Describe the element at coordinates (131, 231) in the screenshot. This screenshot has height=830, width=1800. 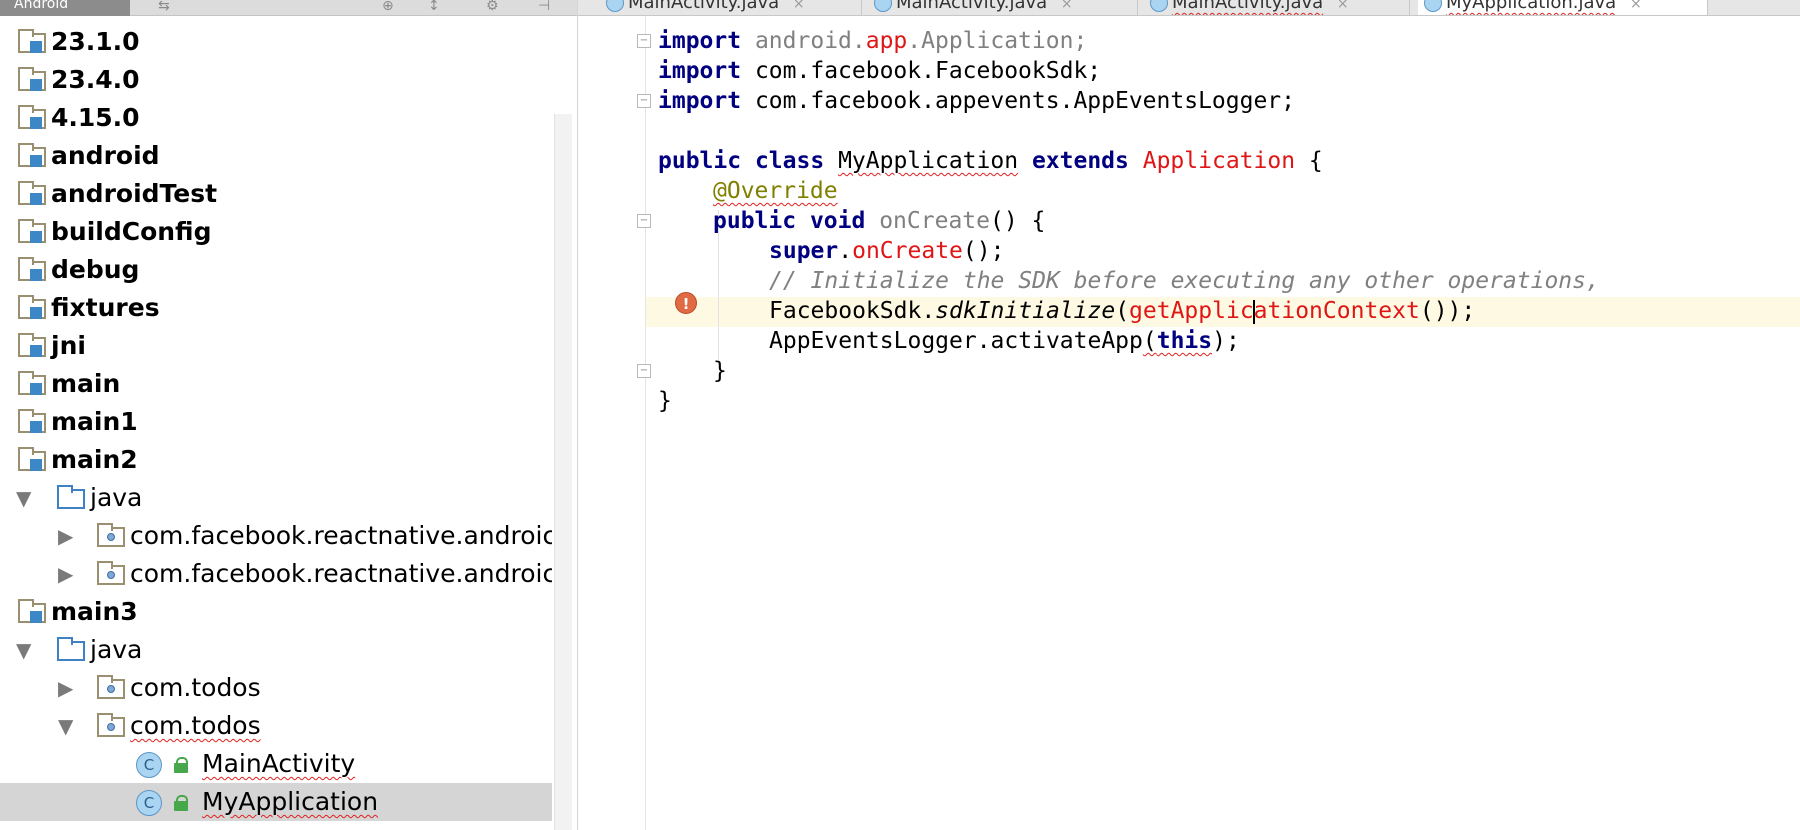
I see `tree-item-label: buildConfig` at that location.